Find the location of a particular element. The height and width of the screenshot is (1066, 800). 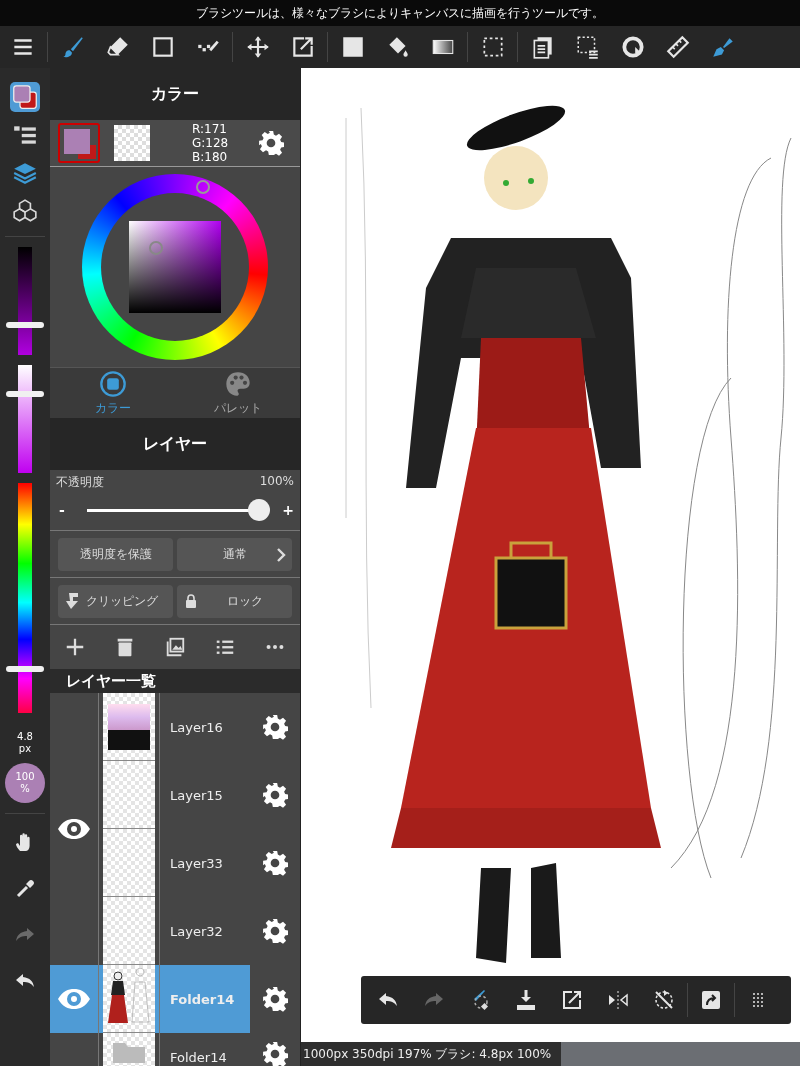

eye-icon is located at coordinates (74, 829).